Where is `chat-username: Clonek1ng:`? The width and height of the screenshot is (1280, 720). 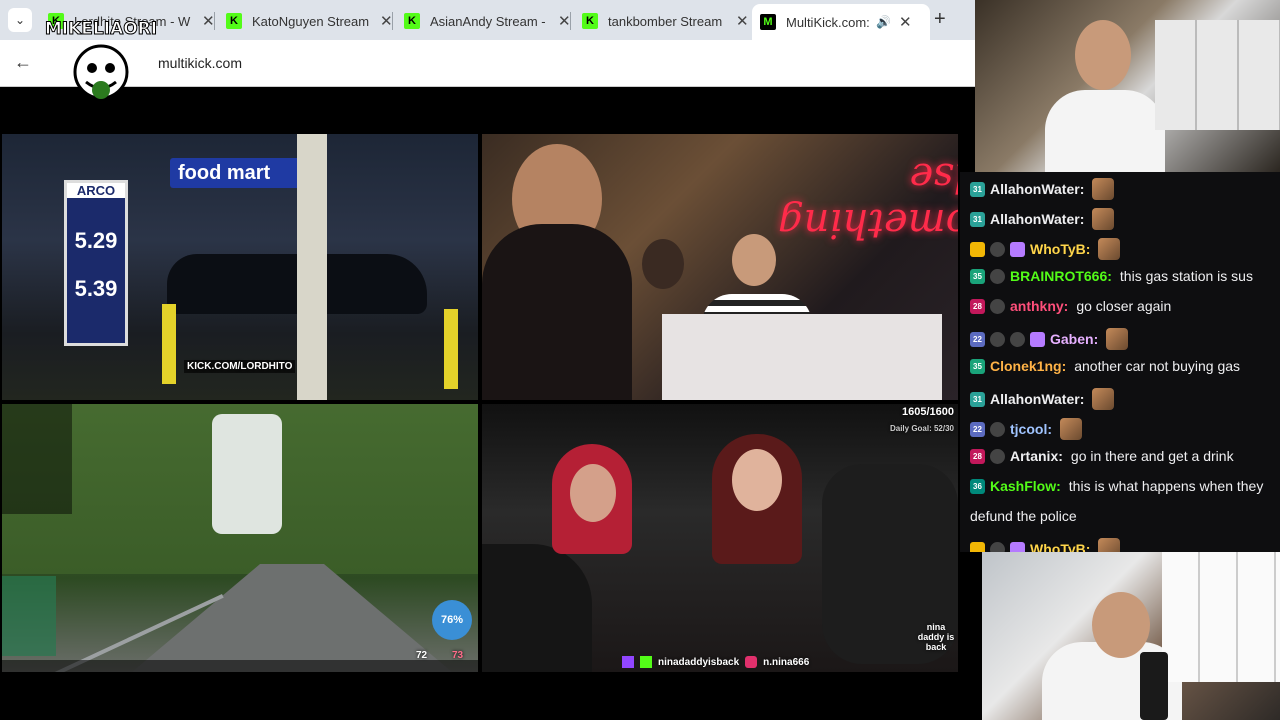 chat-username: Clonek1ng: is located at coordinates (1028, 366).